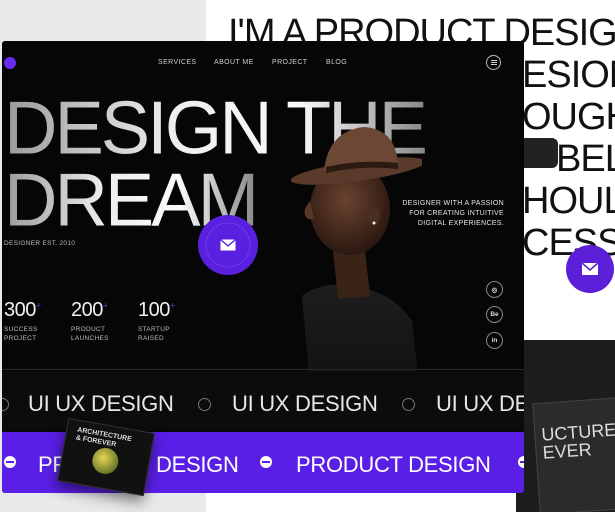  I want to click on stat-value: 100, so click(154, 310).